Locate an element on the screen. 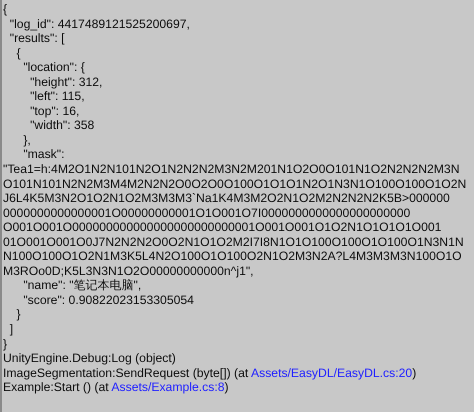 Image resolution: width=474 pixels, height=412 pixels. log-line: ] is located at coordinates (11, 329).